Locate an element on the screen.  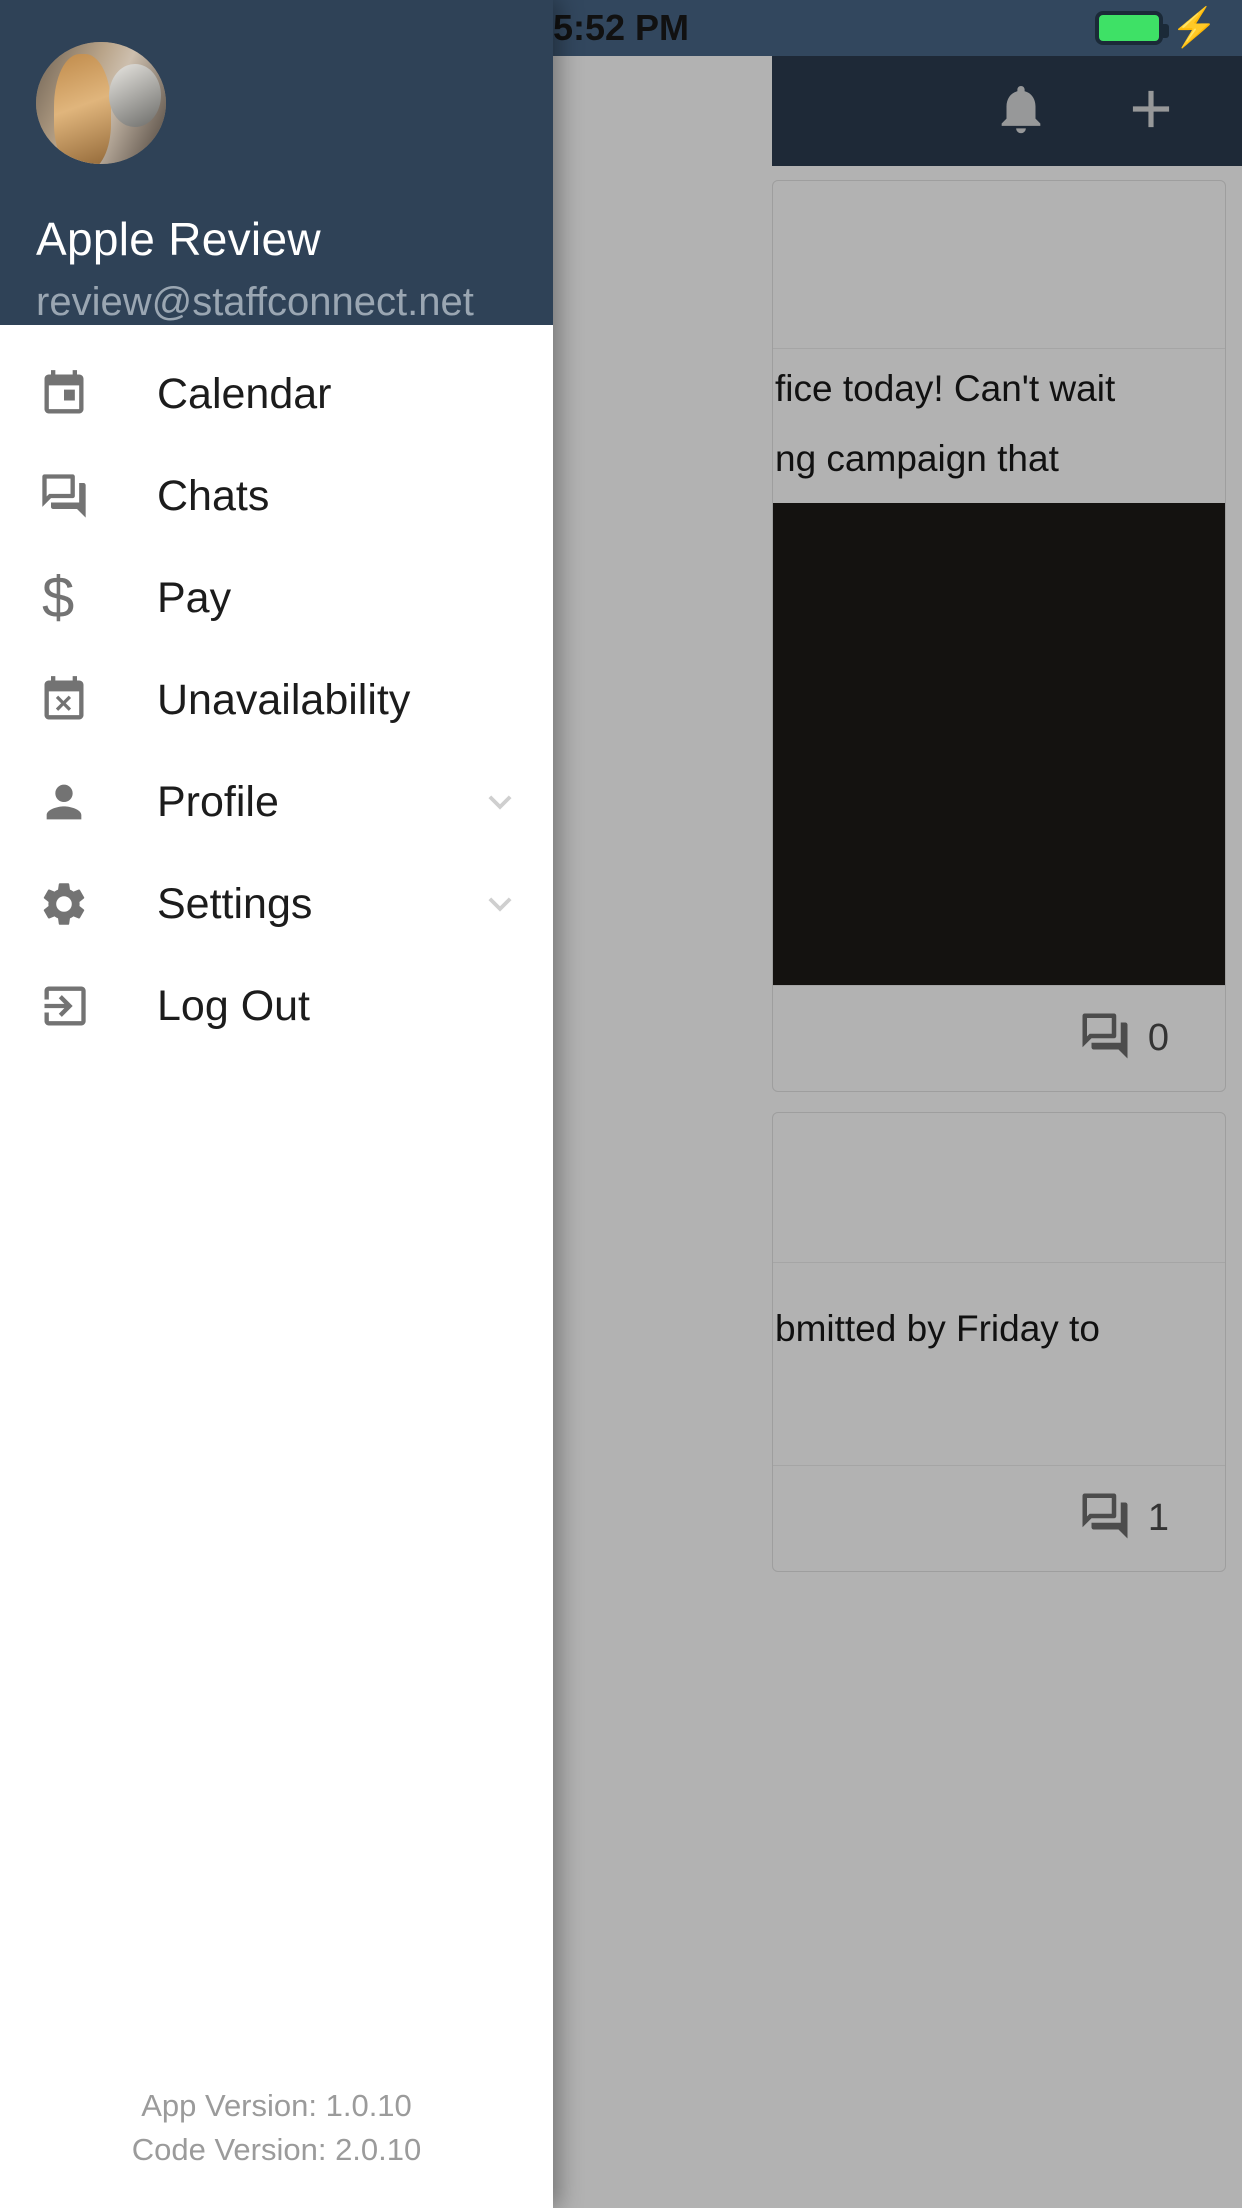
app-version-label: App Version: 1.0.10 is located at coordinates (276, 2105).